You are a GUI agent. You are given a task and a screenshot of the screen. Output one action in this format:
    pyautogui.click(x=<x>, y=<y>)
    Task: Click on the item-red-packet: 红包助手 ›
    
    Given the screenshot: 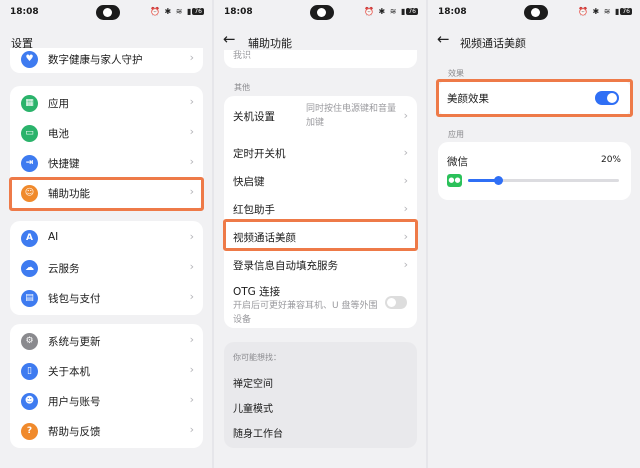 What is the action you would take?
    pyautogui.click(x=320, y=208)
    